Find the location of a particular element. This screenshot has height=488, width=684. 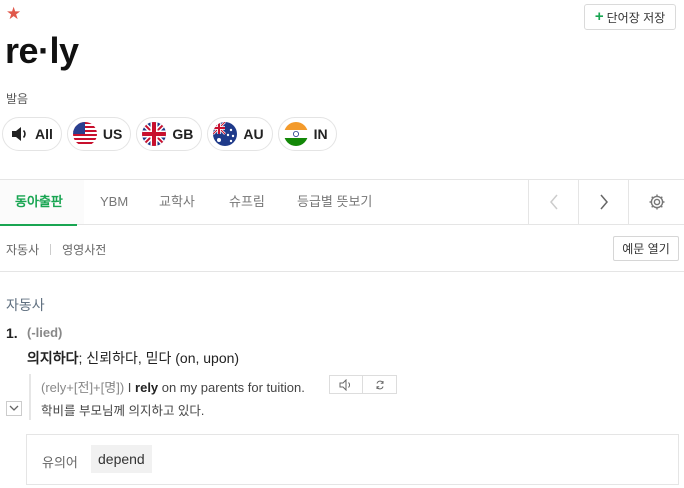

tab-kyohaksa: 교학사 is located at coordinates (177, 202).